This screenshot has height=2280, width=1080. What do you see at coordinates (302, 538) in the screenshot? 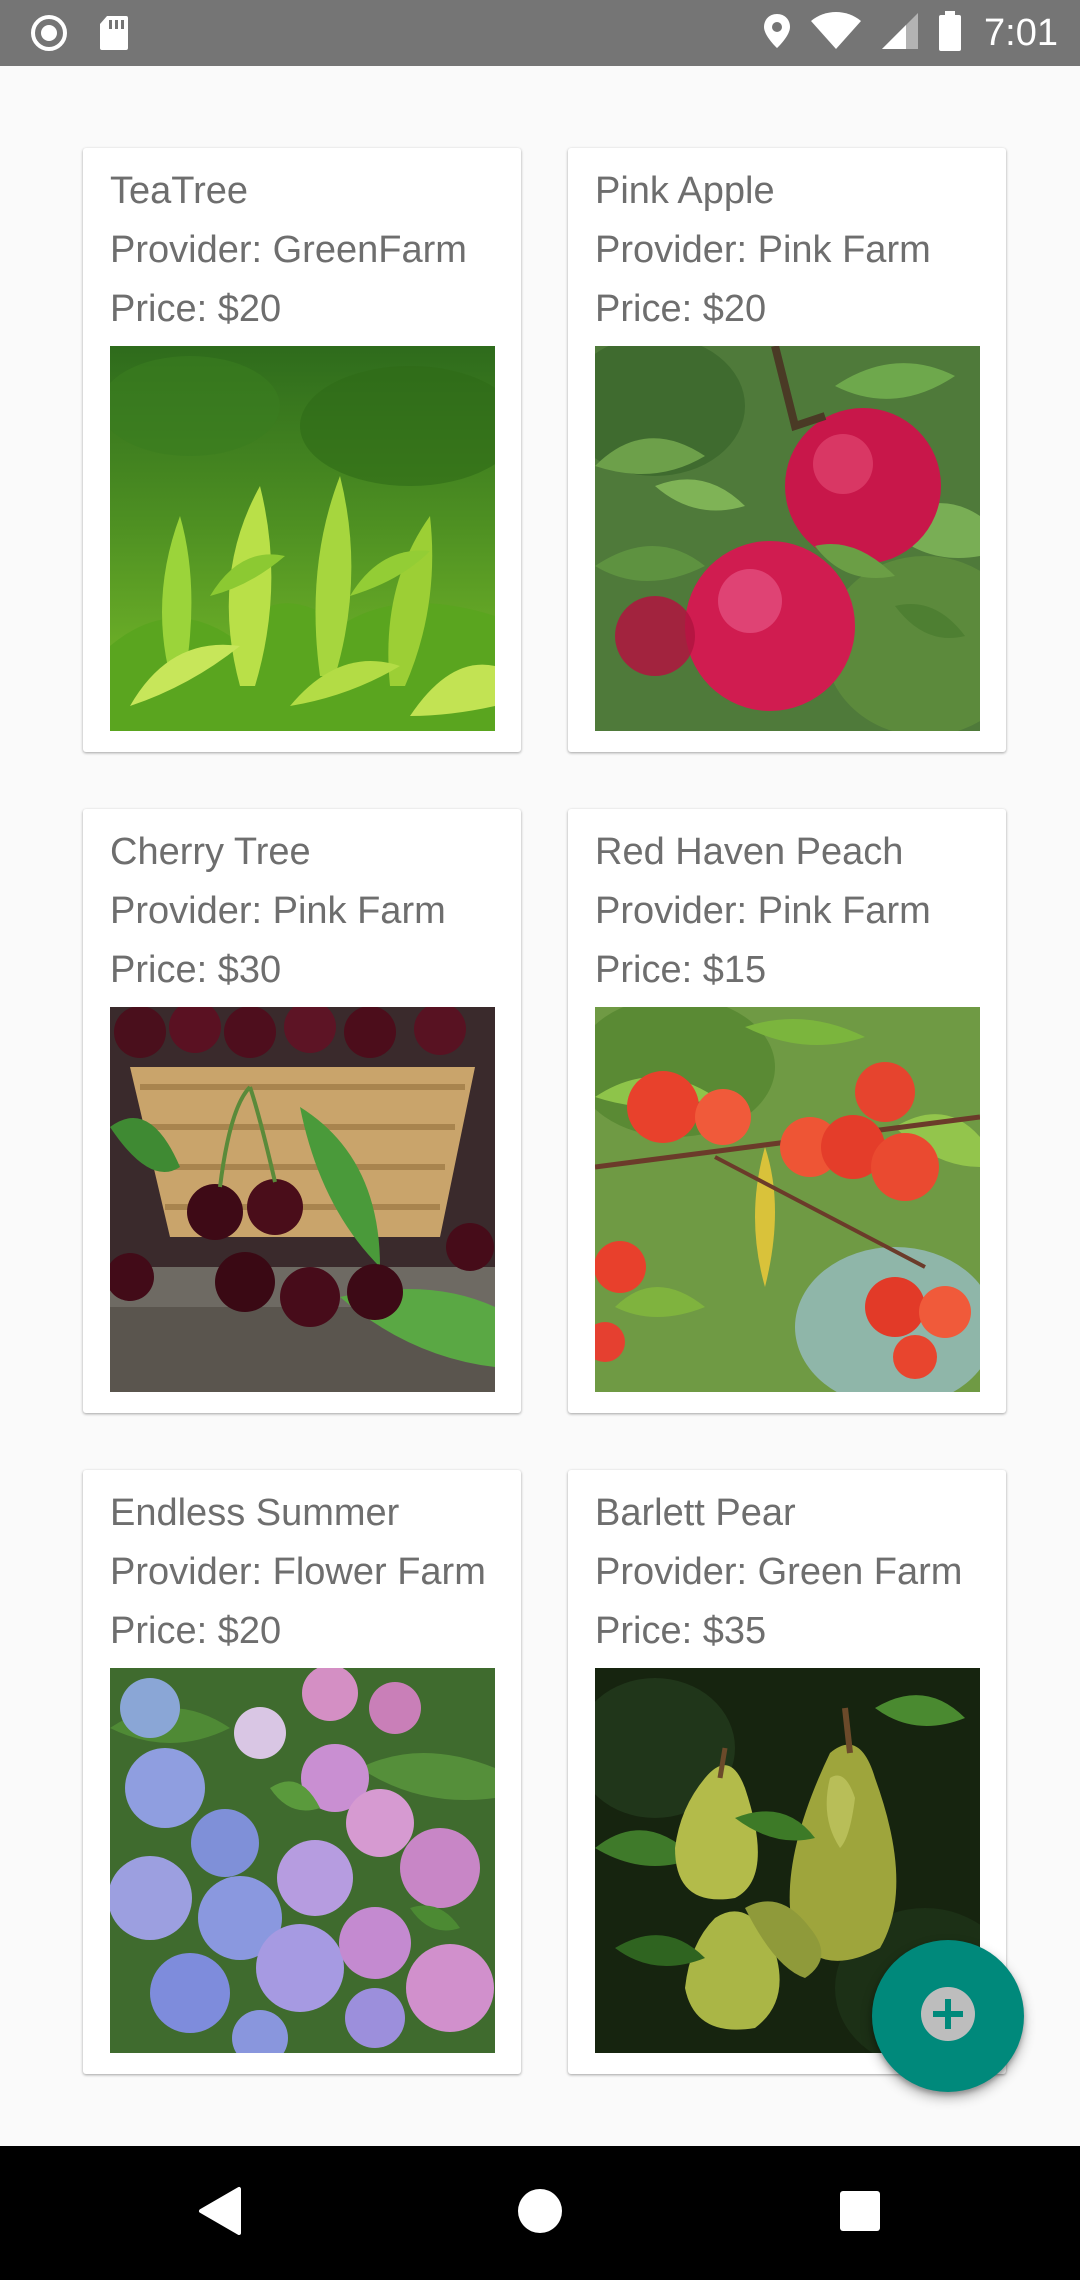
I see `product-image-tea` at bounding box center [302, 538].